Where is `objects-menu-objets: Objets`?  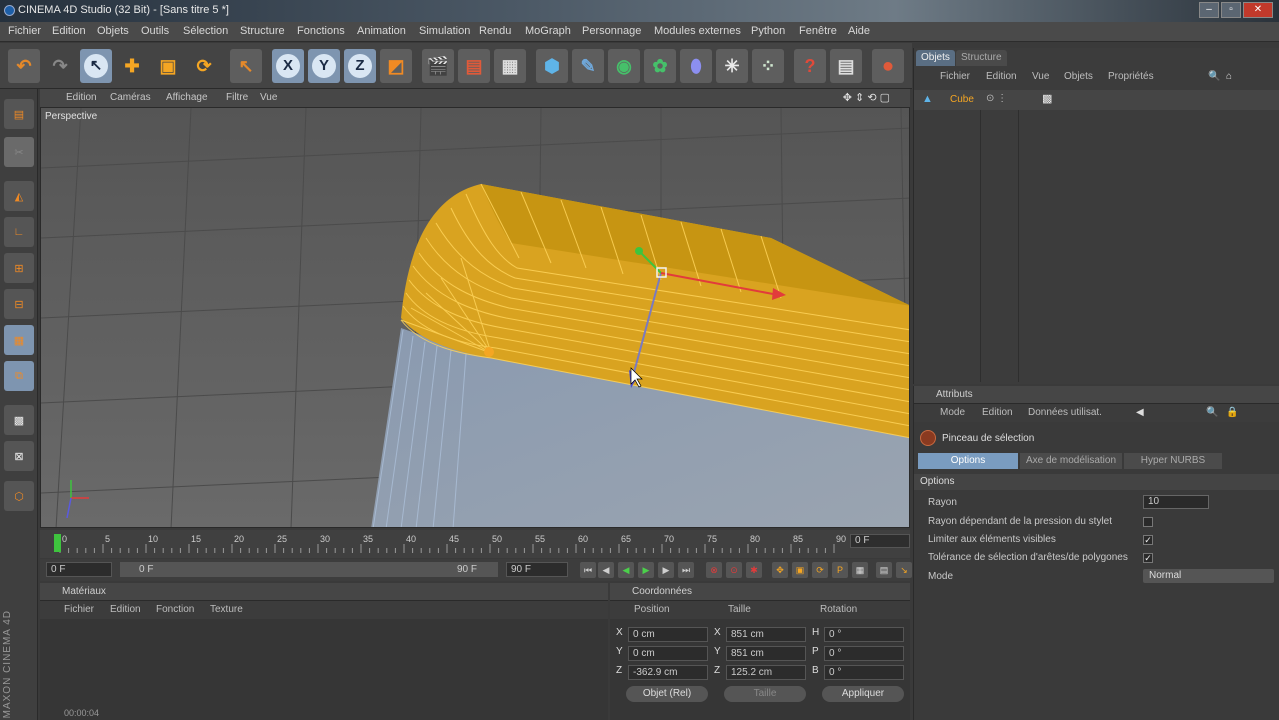 objects-menu-objets: Objets is located at coordinates (1078, 76).